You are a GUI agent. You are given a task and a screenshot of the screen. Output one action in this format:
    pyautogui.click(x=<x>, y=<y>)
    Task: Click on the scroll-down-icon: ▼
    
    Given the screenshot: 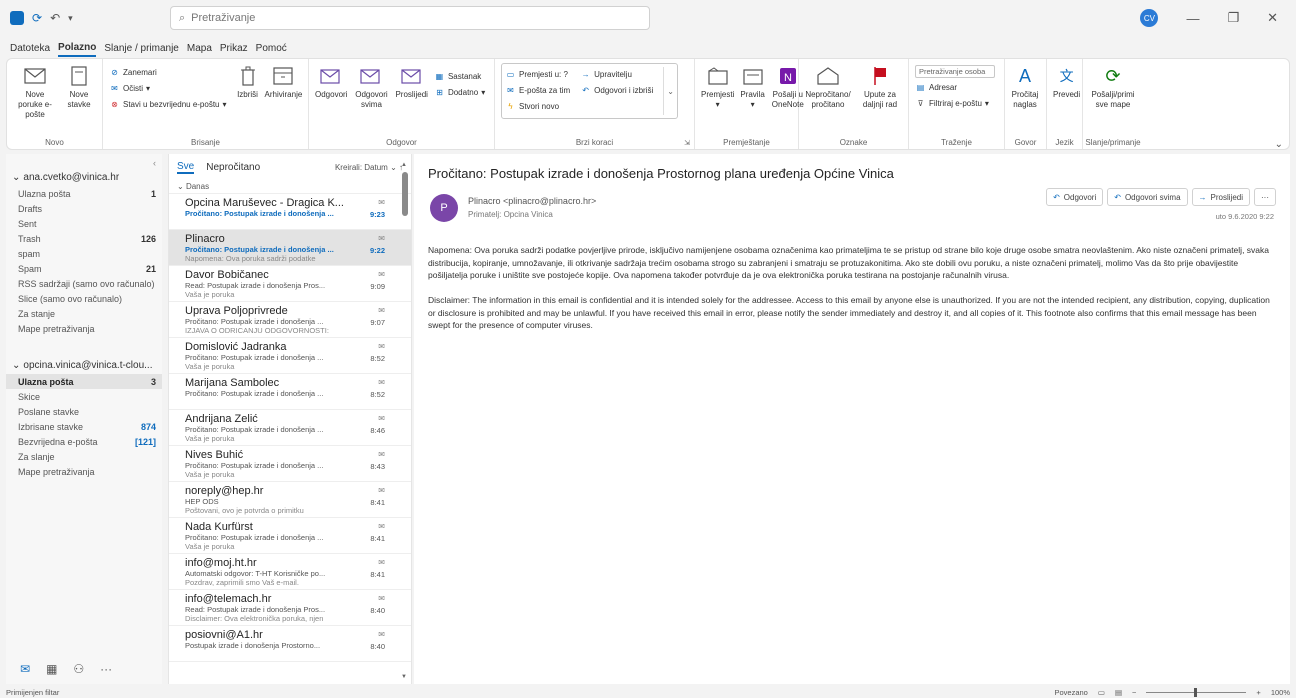 What is the action you would take?
    pyautogui.click(x=404, y=677)
    